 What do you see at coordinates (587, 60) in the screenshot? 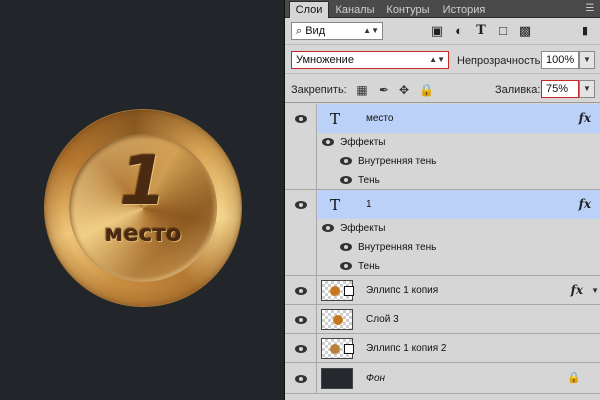
I see `opacity-dropdown-arrow-icon: ▼` at bounding box center [587, 60].